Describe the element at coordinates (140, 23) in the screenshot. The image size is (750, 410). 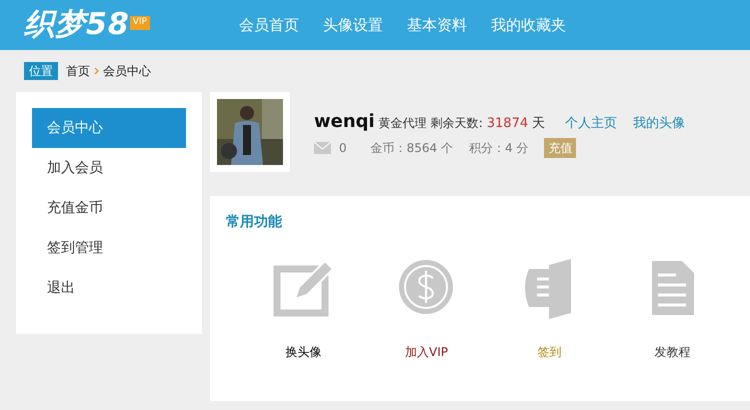
I see `vip-badge: VIP` at that location.